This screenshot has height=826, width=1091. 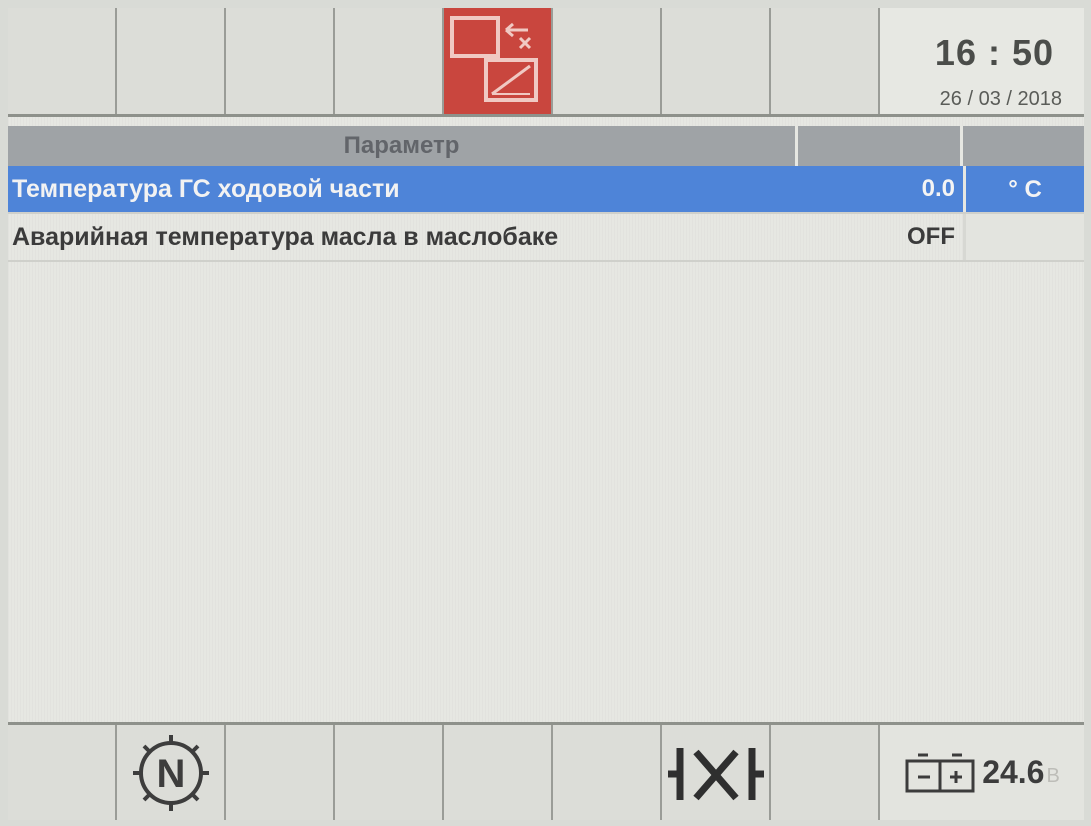 What do you see at coordinates (403, 146) in the screenshot?
I see `header-parameter: Параметр` at bounding box center [403, 146].